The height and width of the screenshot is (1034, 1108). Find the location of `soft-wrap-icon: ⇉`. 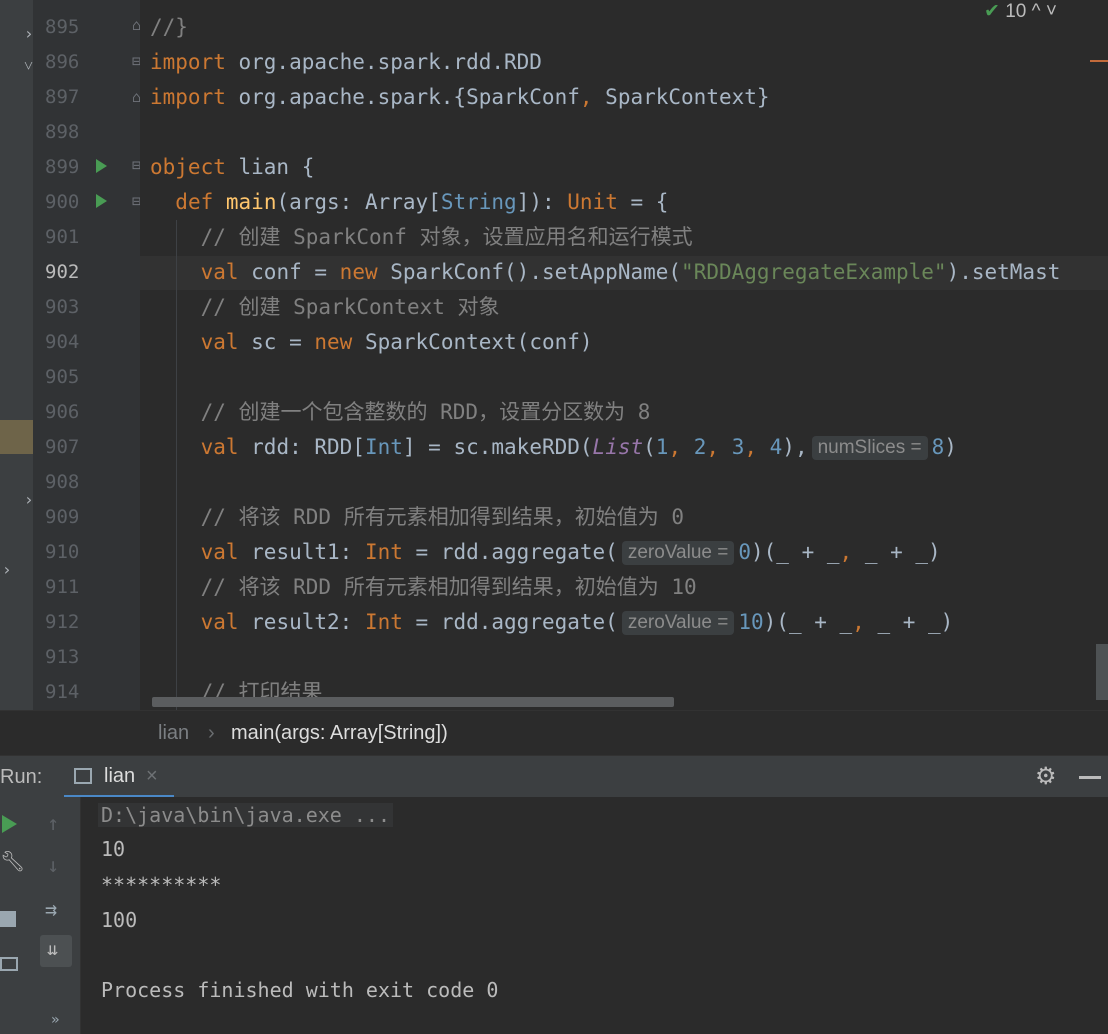

soft-wrap-icon: ⇉ is located at coordinates (51, 909).